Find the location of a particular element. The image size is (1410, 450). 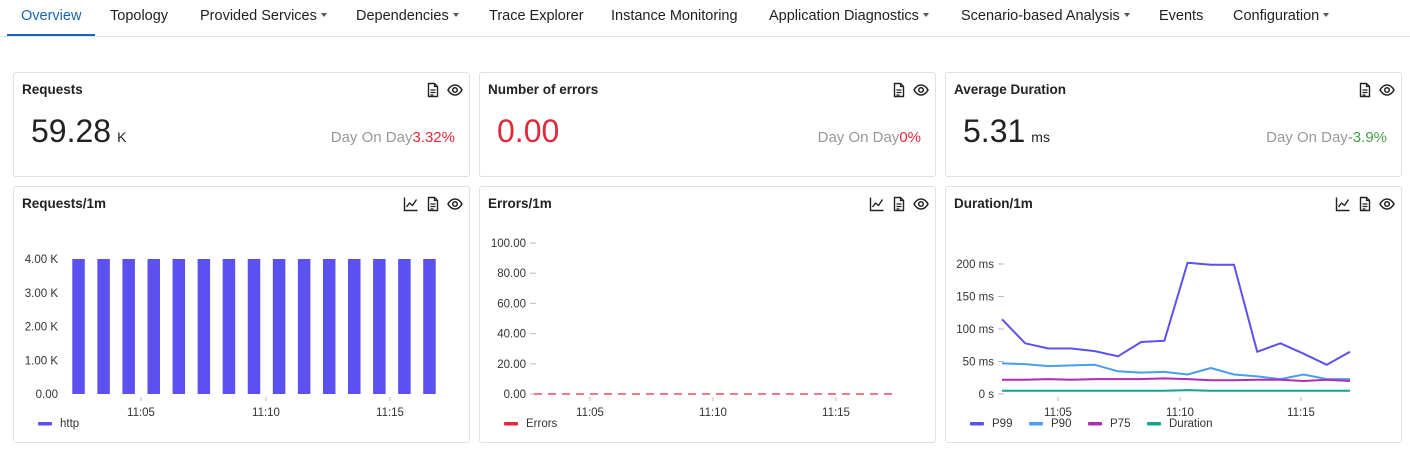

day-on-day: Day On Day3.32% is located at coordinates (393, 137).